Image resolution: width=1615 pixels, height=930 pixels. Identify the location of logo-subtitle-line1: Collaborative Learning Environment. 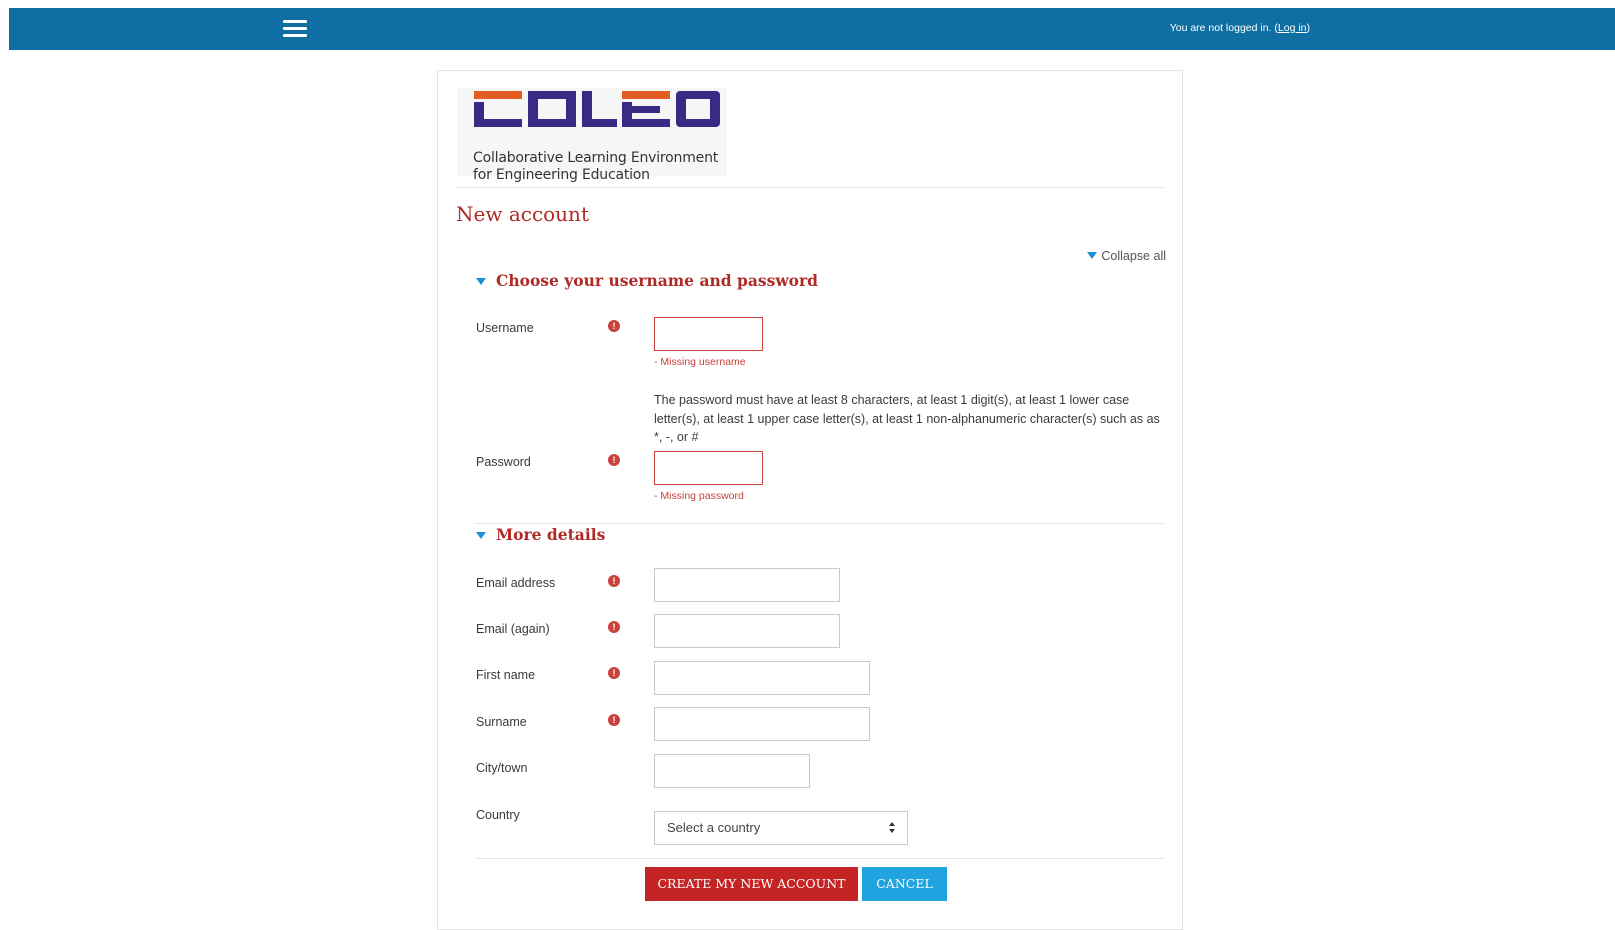
(596, 158).